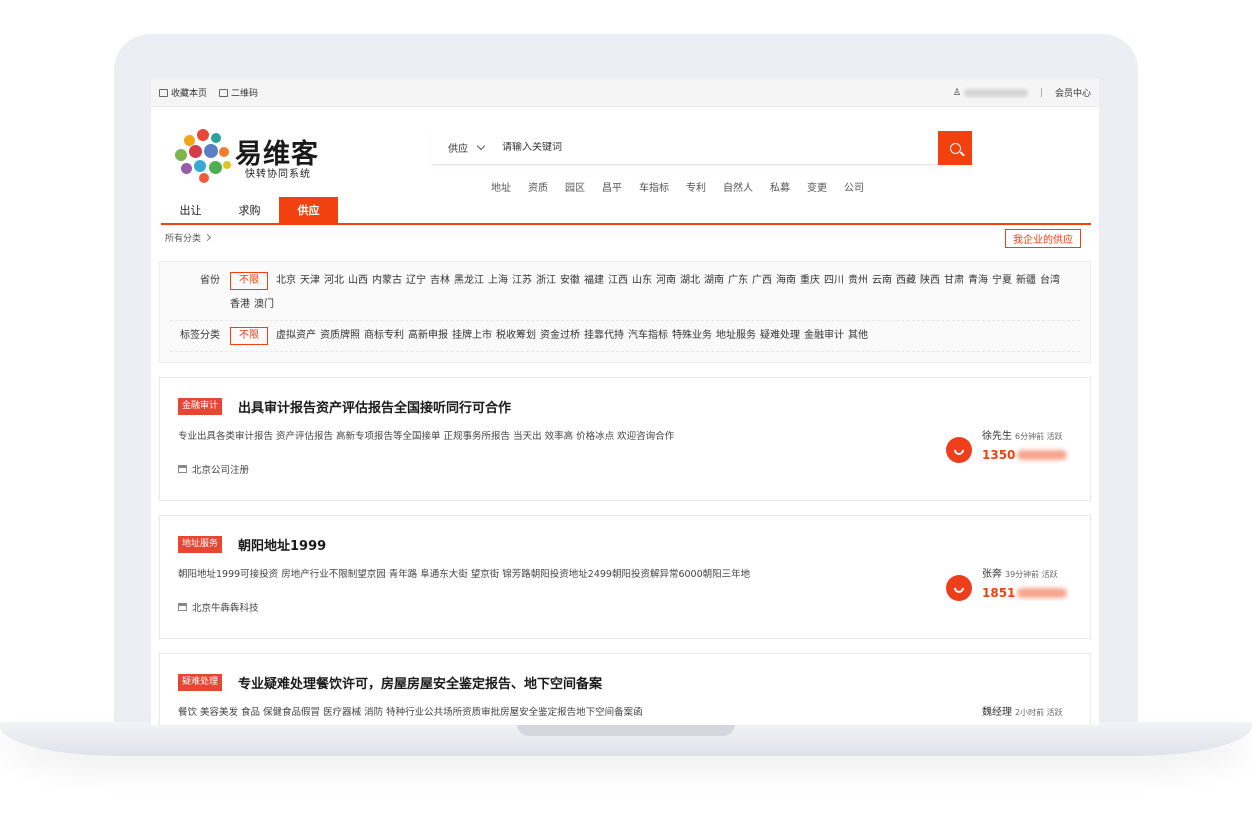 The height and width of the screenshot is (818, 1252). What do you see at coordinates (310, 281) in the screenshot?
I see `province-option: 天津` at bounding box center [310, 281].